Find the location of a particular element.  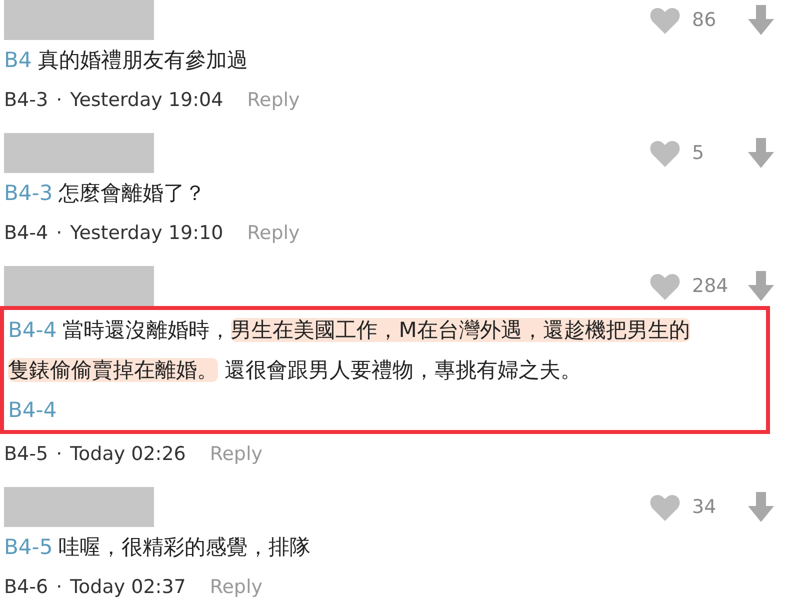

timestamp: Yesterday 19:04 is located at coordinates (147, 100).